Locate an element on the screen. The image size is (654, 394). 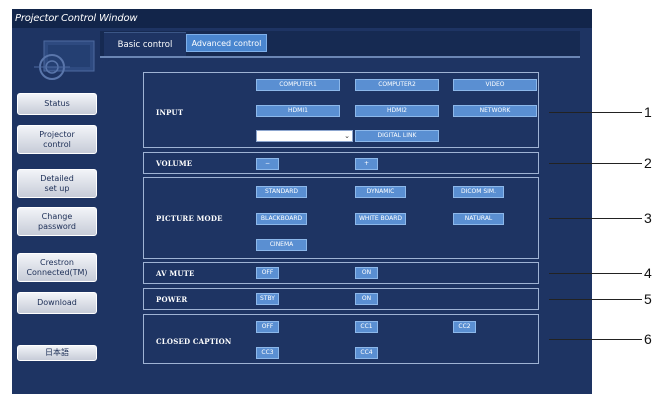
window-title: Projector Control Window is located at coordinates (302, 18).